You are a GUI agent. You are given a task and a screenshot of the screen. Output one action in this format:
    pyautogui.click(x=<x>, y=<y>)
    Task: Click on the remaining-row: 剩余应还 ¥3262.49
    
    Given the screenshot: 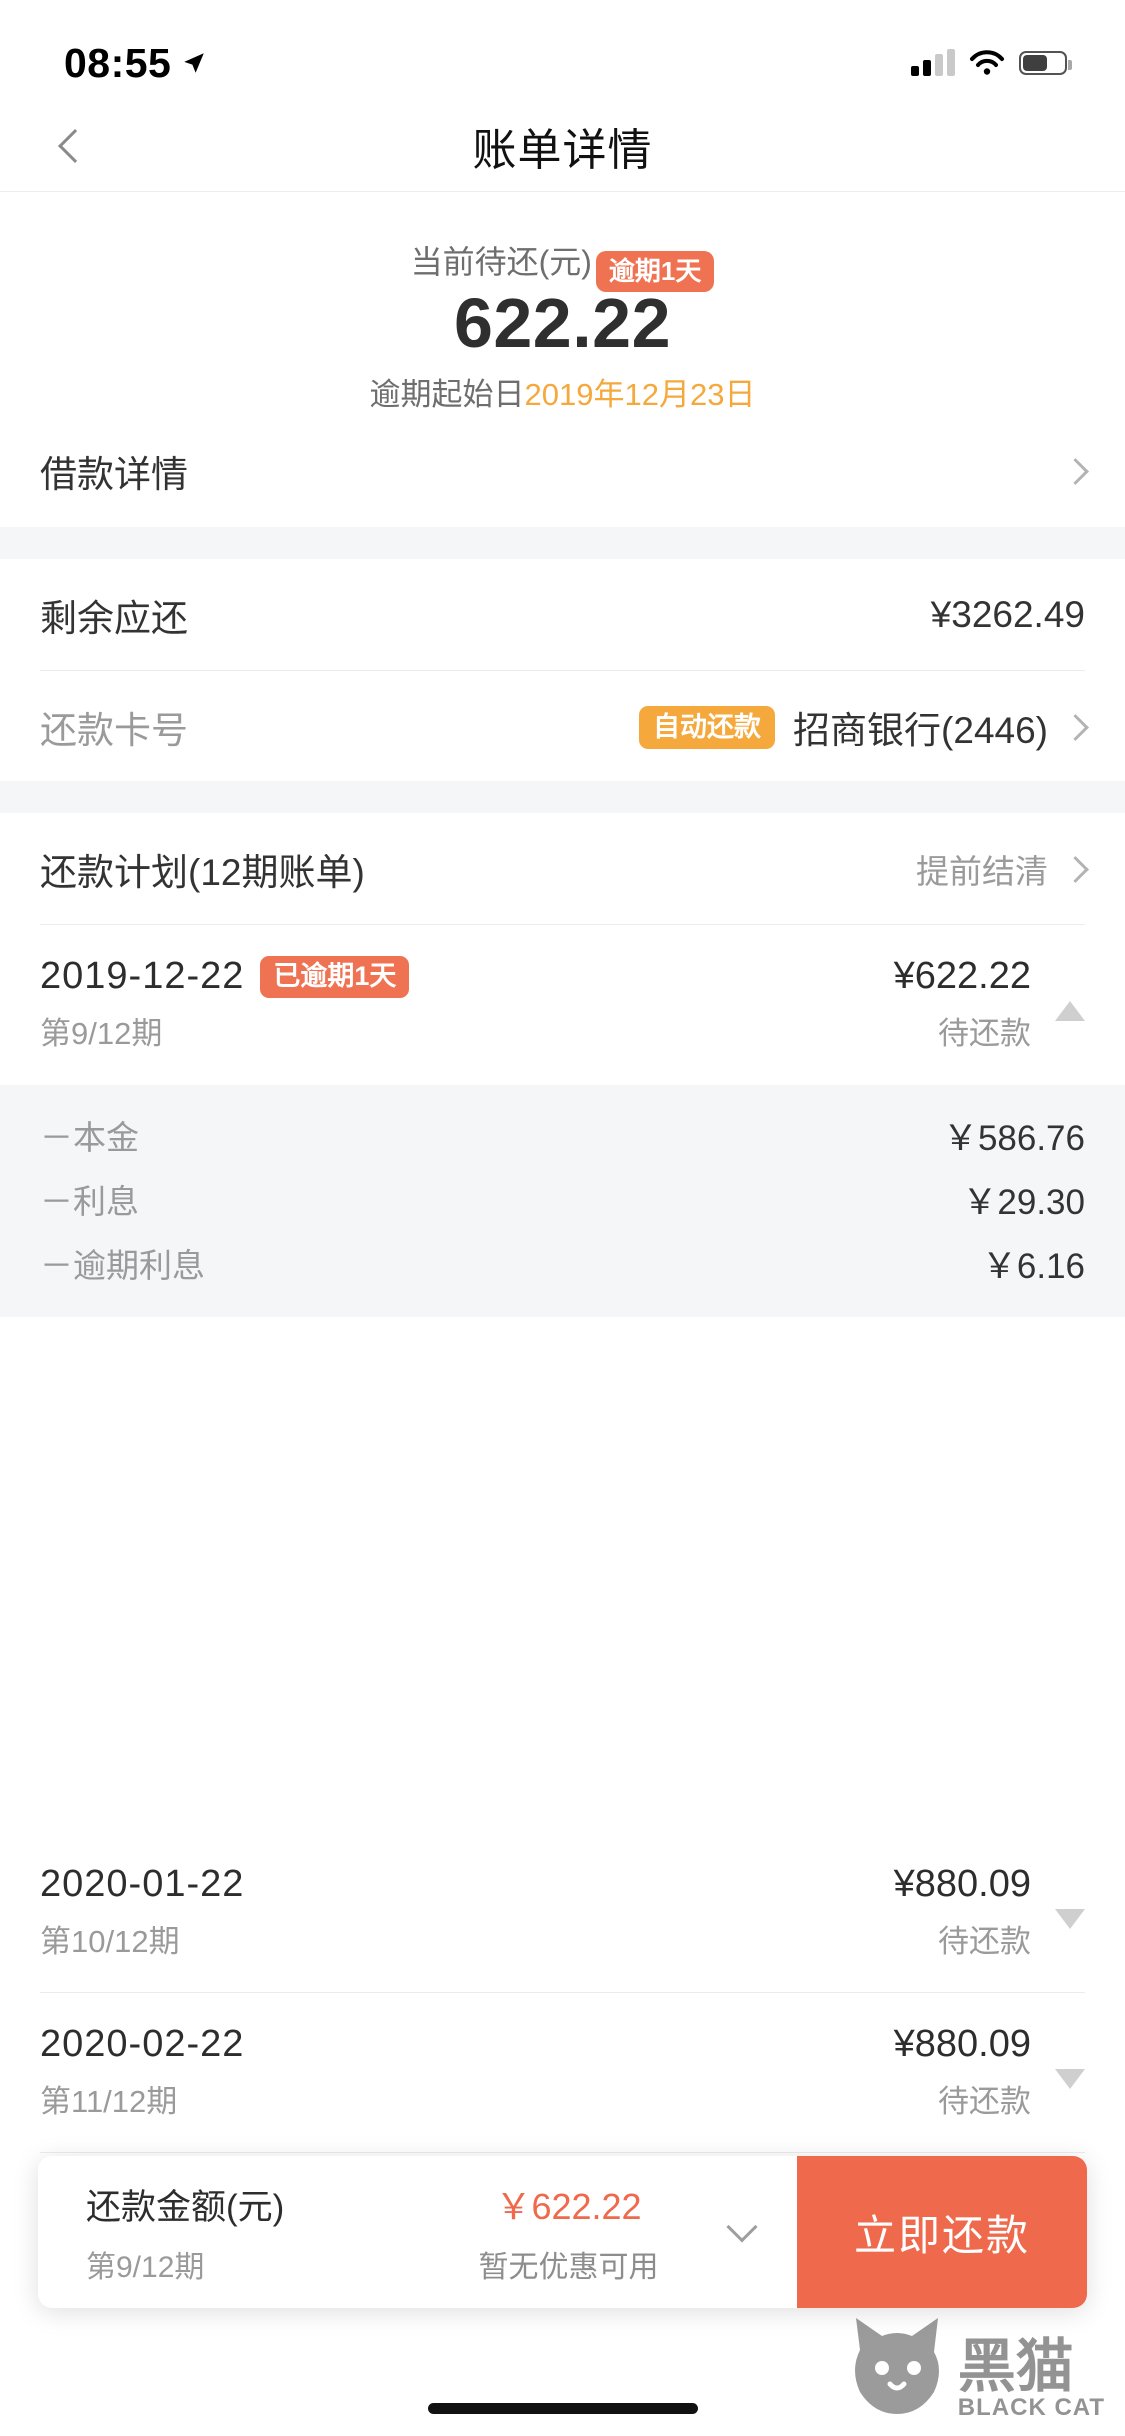 What is the action you would take?
    pyautogui.click(x=562, y=615)
    